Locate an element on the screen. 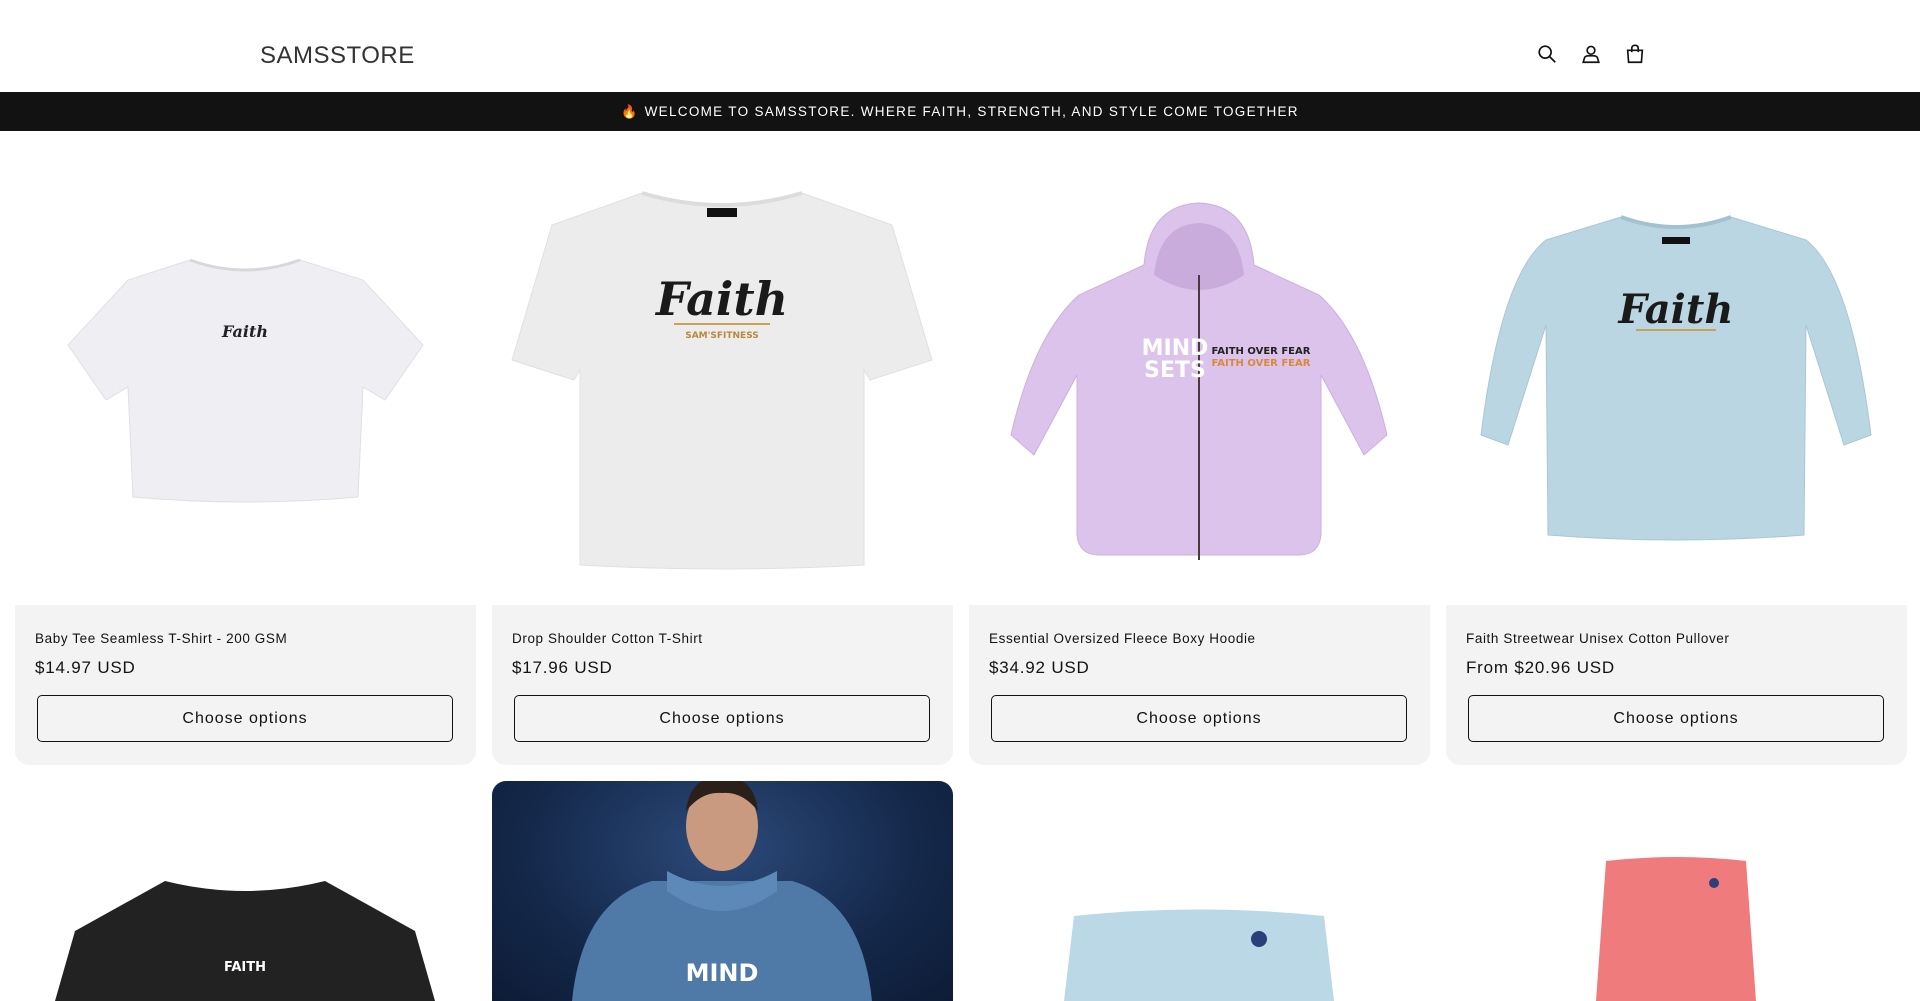  svg-text: SAM'SFITNESS is located at coordinates (722, 336).